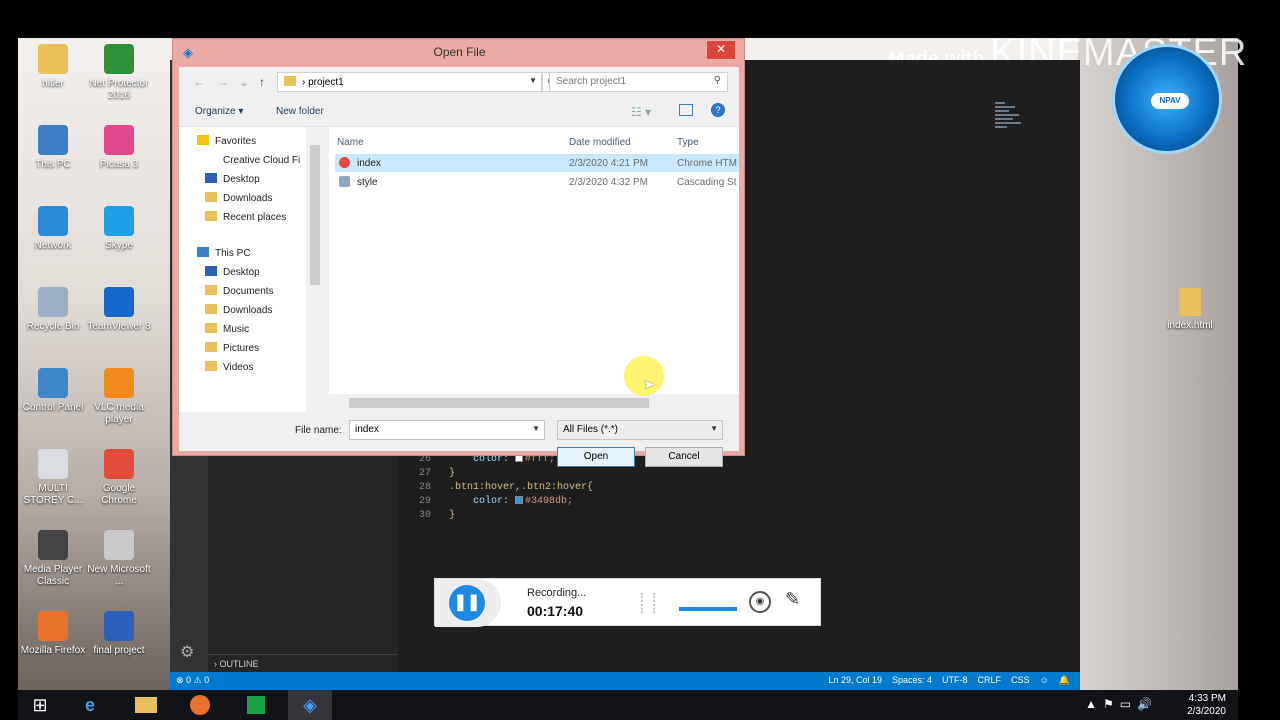 This screenshot has height=720, width=1280. What do you see at coordinates (640, 430) in the screenshot?
I see `file-type-select: All Files (*.*) ▼` at bounding box center [640, 430].